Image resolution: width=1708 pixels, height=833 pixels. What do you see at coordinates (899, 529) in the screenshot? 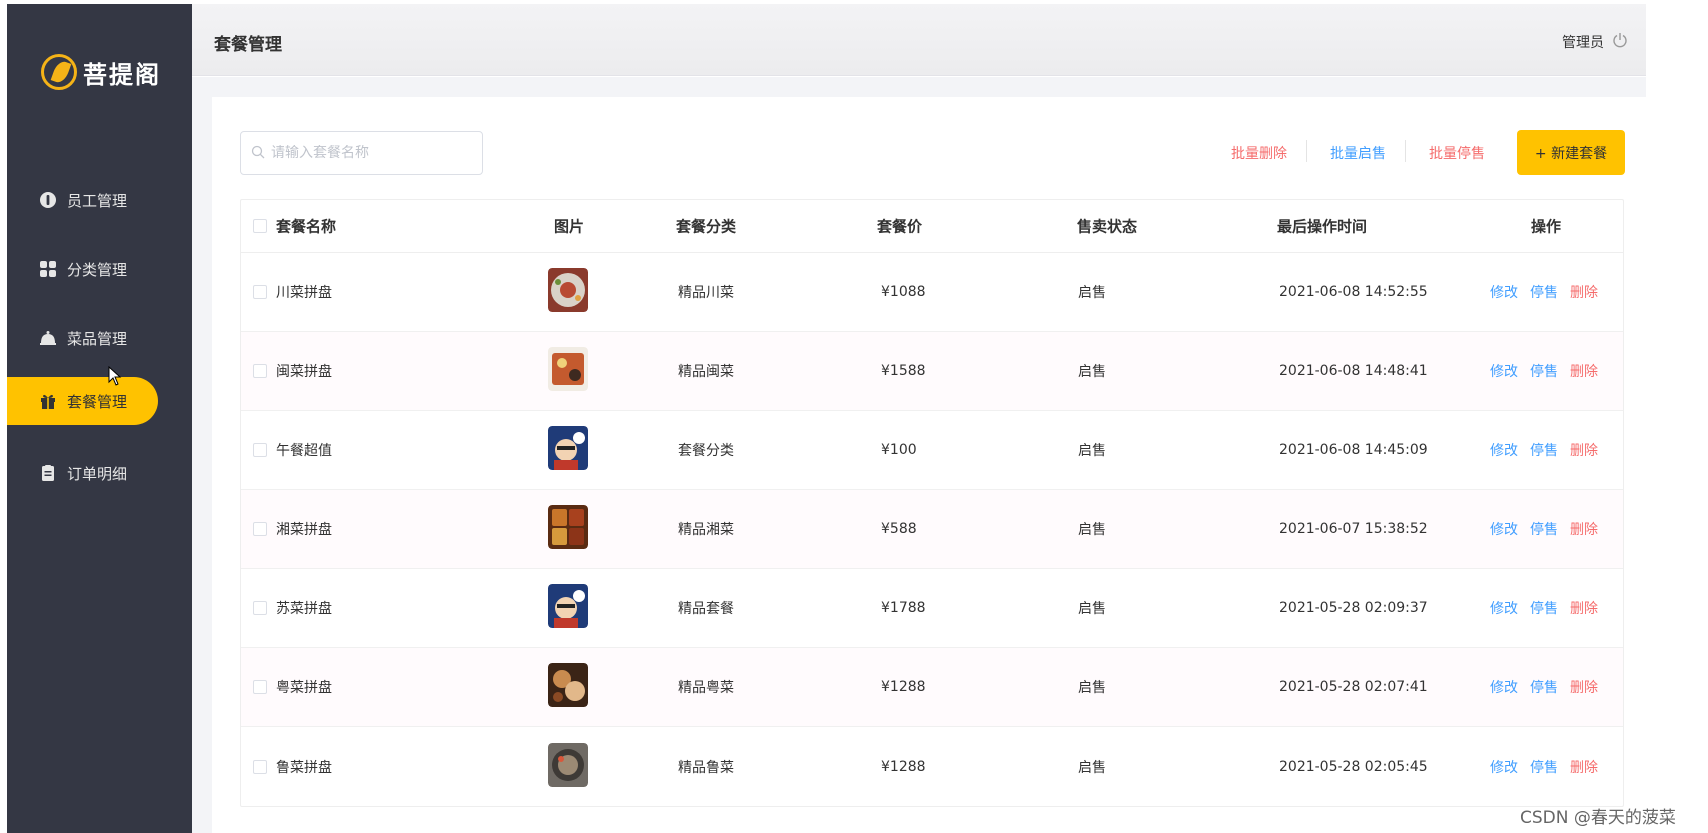
I see `setmeal-price: ¥588` at bounding box center [899, 529].